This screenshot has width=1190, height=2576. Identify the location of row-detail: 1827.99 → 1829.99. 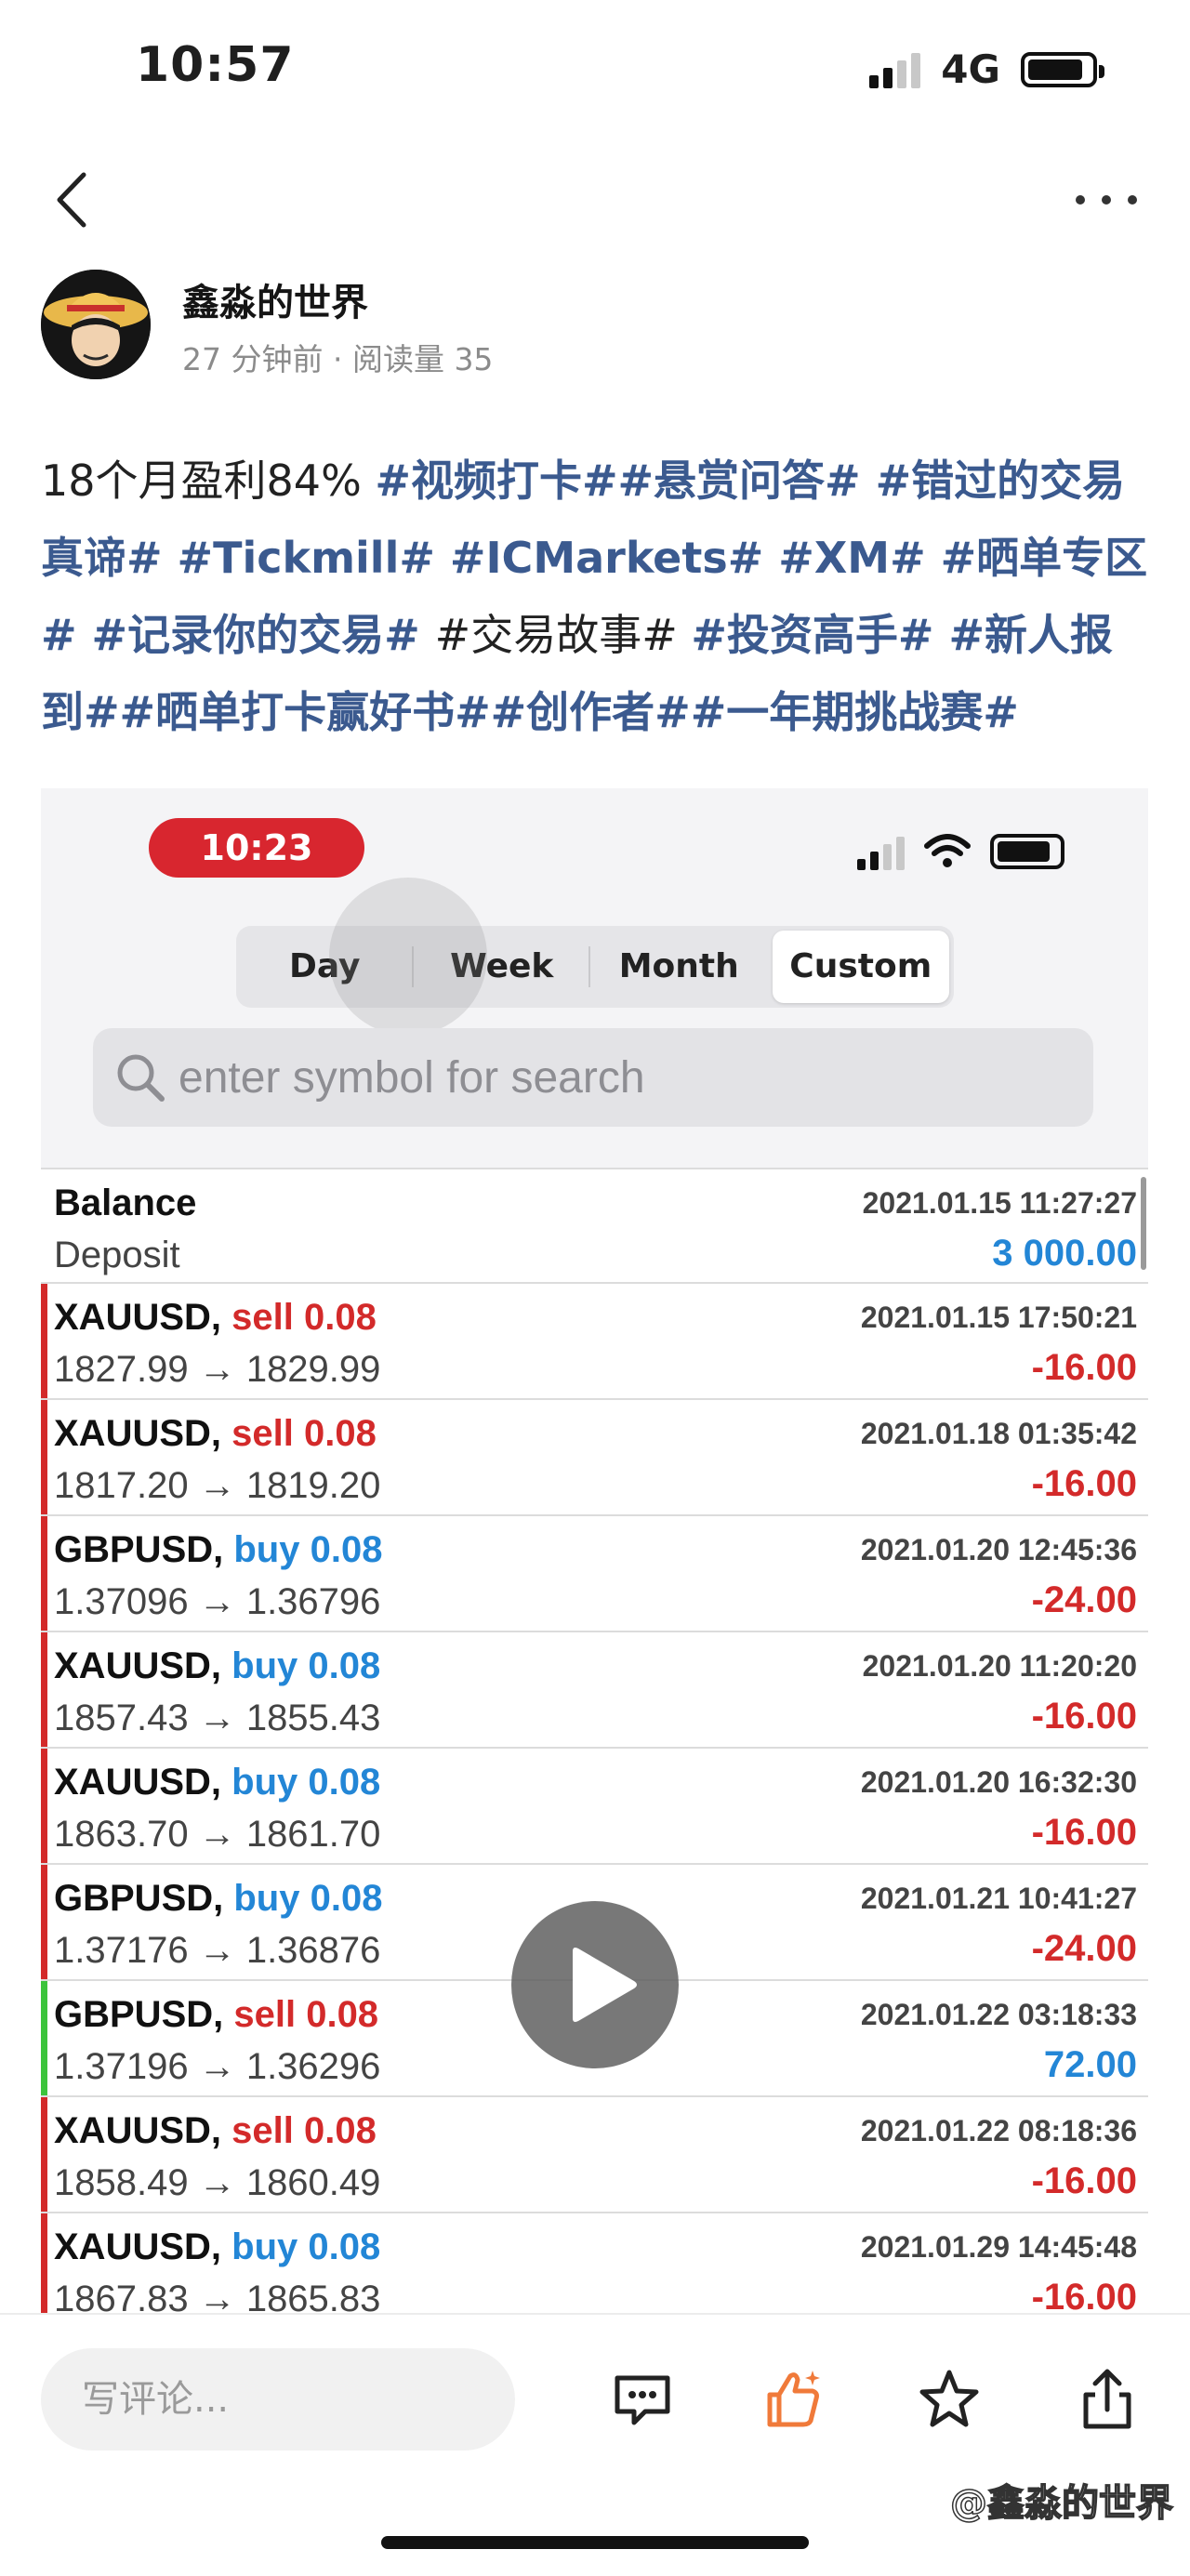
(217, 1369).